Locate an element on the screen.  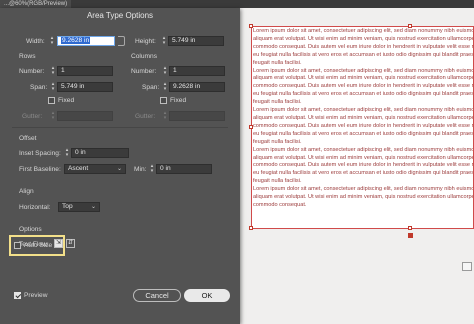
columns-span-label: Span: is located at coordinates (151, 87).